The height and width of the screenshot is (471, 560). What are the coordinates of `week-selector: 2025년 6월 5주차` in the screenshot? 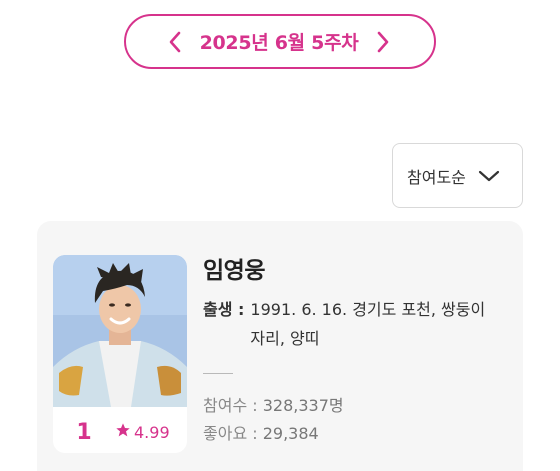 It's located at (280, 41).